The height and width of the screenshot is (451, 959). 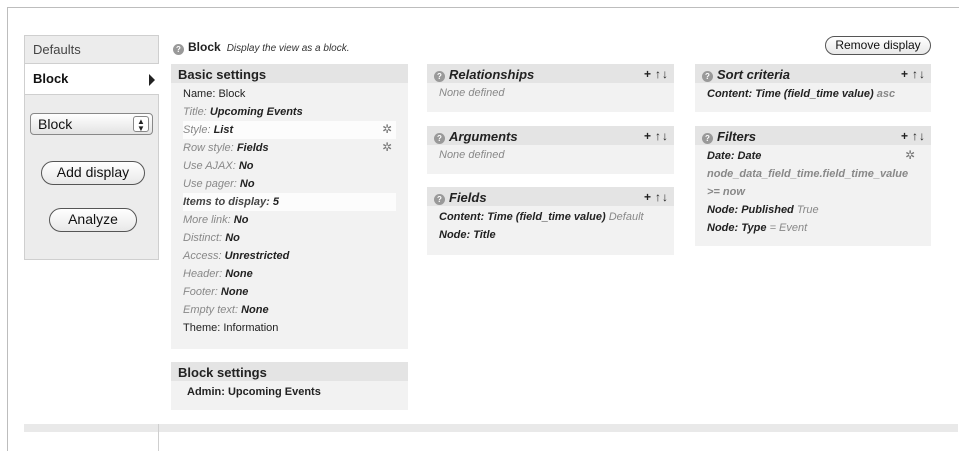 I want to click on setting-access: Access: Unrestricted, so click(x=289, y=256).